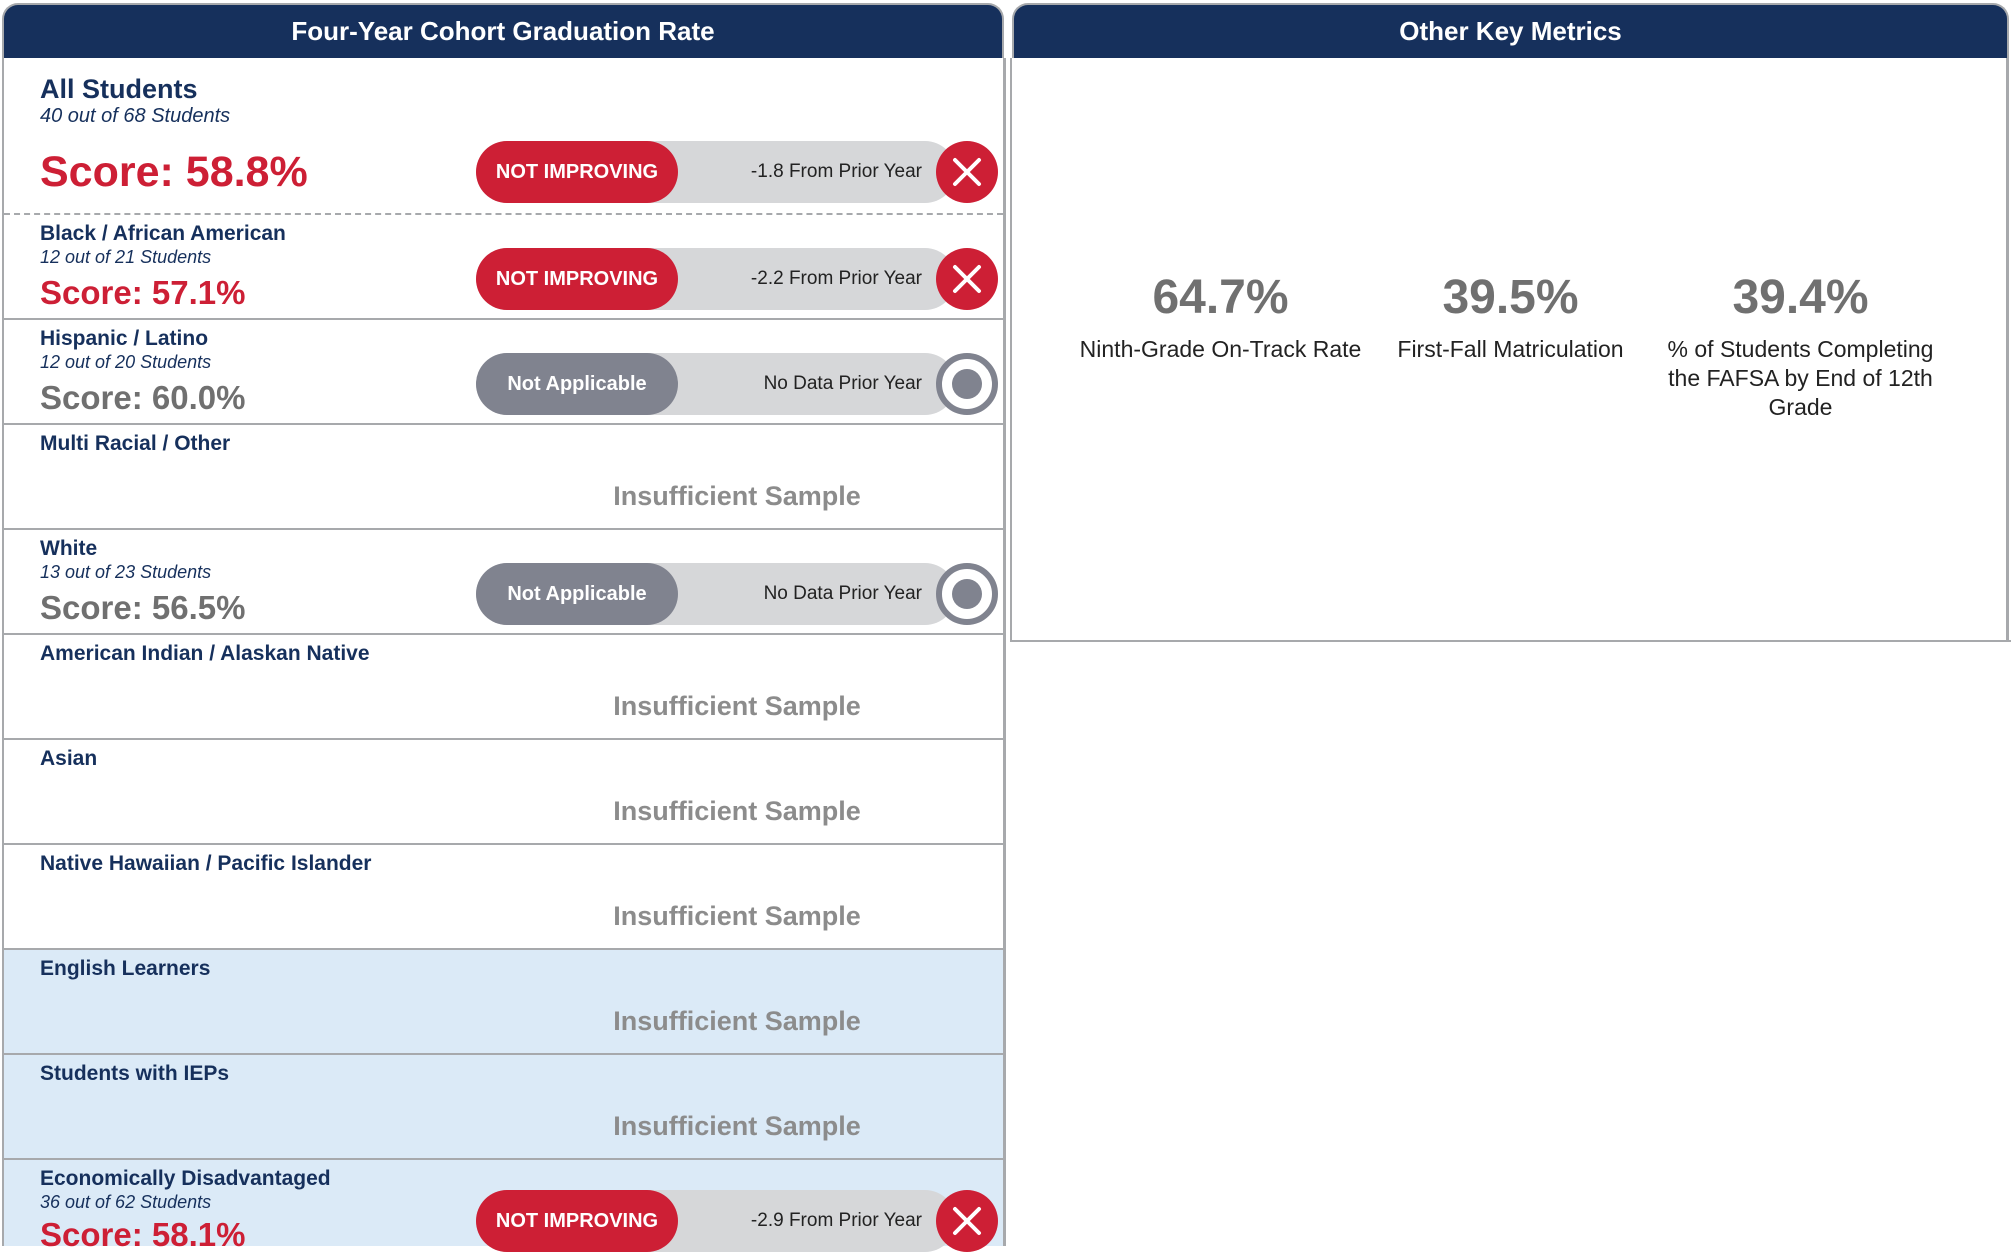 The width and height of the screenshot is (2011, 1254). I want to click on metric-value: 39.4%, so click(1800, 297).